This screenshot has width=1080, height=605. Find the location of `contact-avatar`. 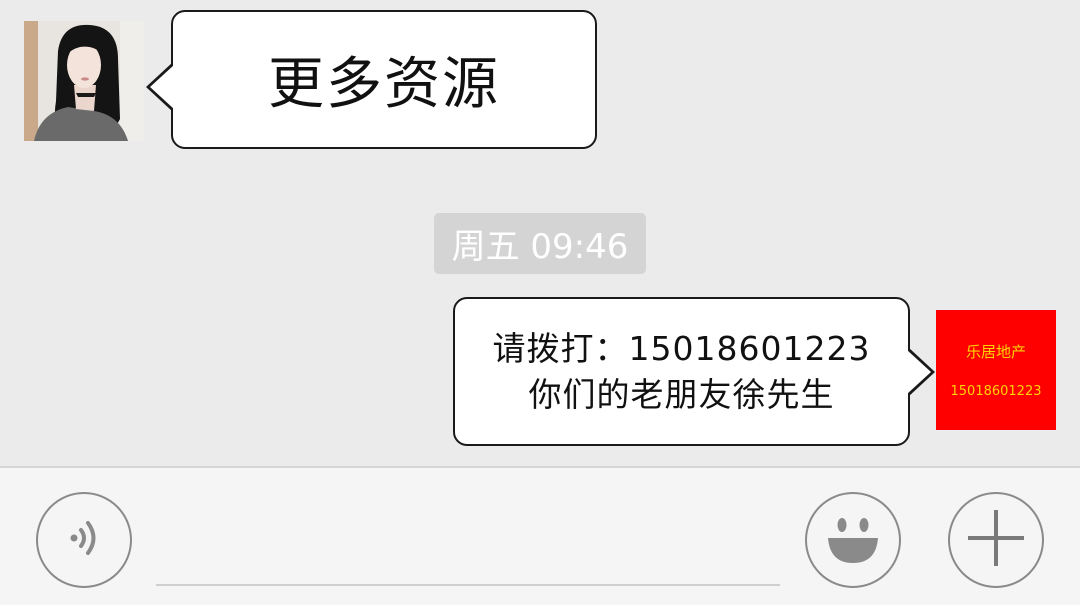

contact-avatar is located at coordinates (84, 81).